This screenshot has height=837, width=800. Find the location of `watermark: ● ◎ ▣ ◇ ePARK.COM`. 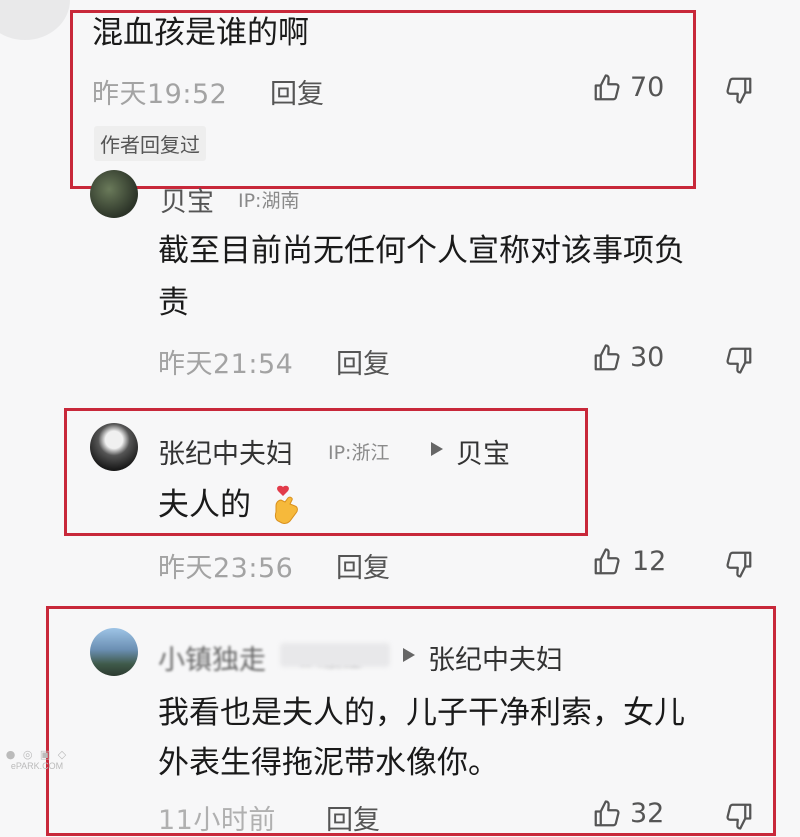

watermark: ● ◎ ▣ ◇ ePARK.COM is located at coordinates (37, 759).